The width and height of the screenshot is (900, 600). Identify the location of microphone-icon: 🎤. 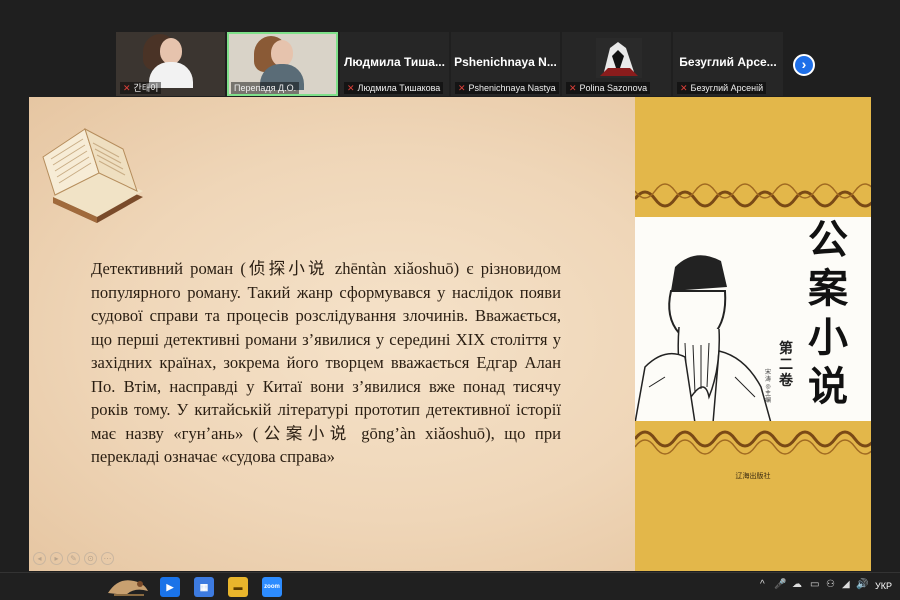
(780, 584).